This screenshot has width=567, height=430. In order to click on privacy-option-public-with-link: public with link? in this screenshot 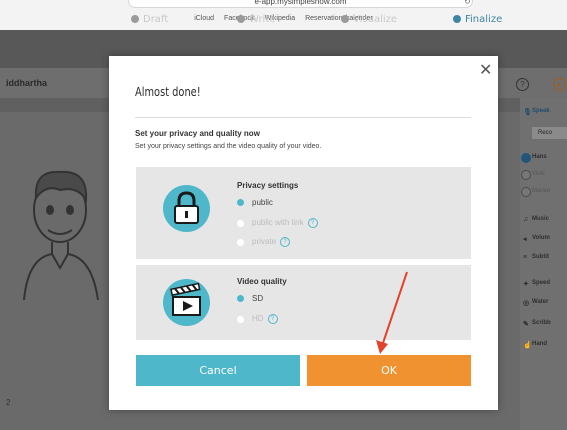, I will do `click(277, 223)`.